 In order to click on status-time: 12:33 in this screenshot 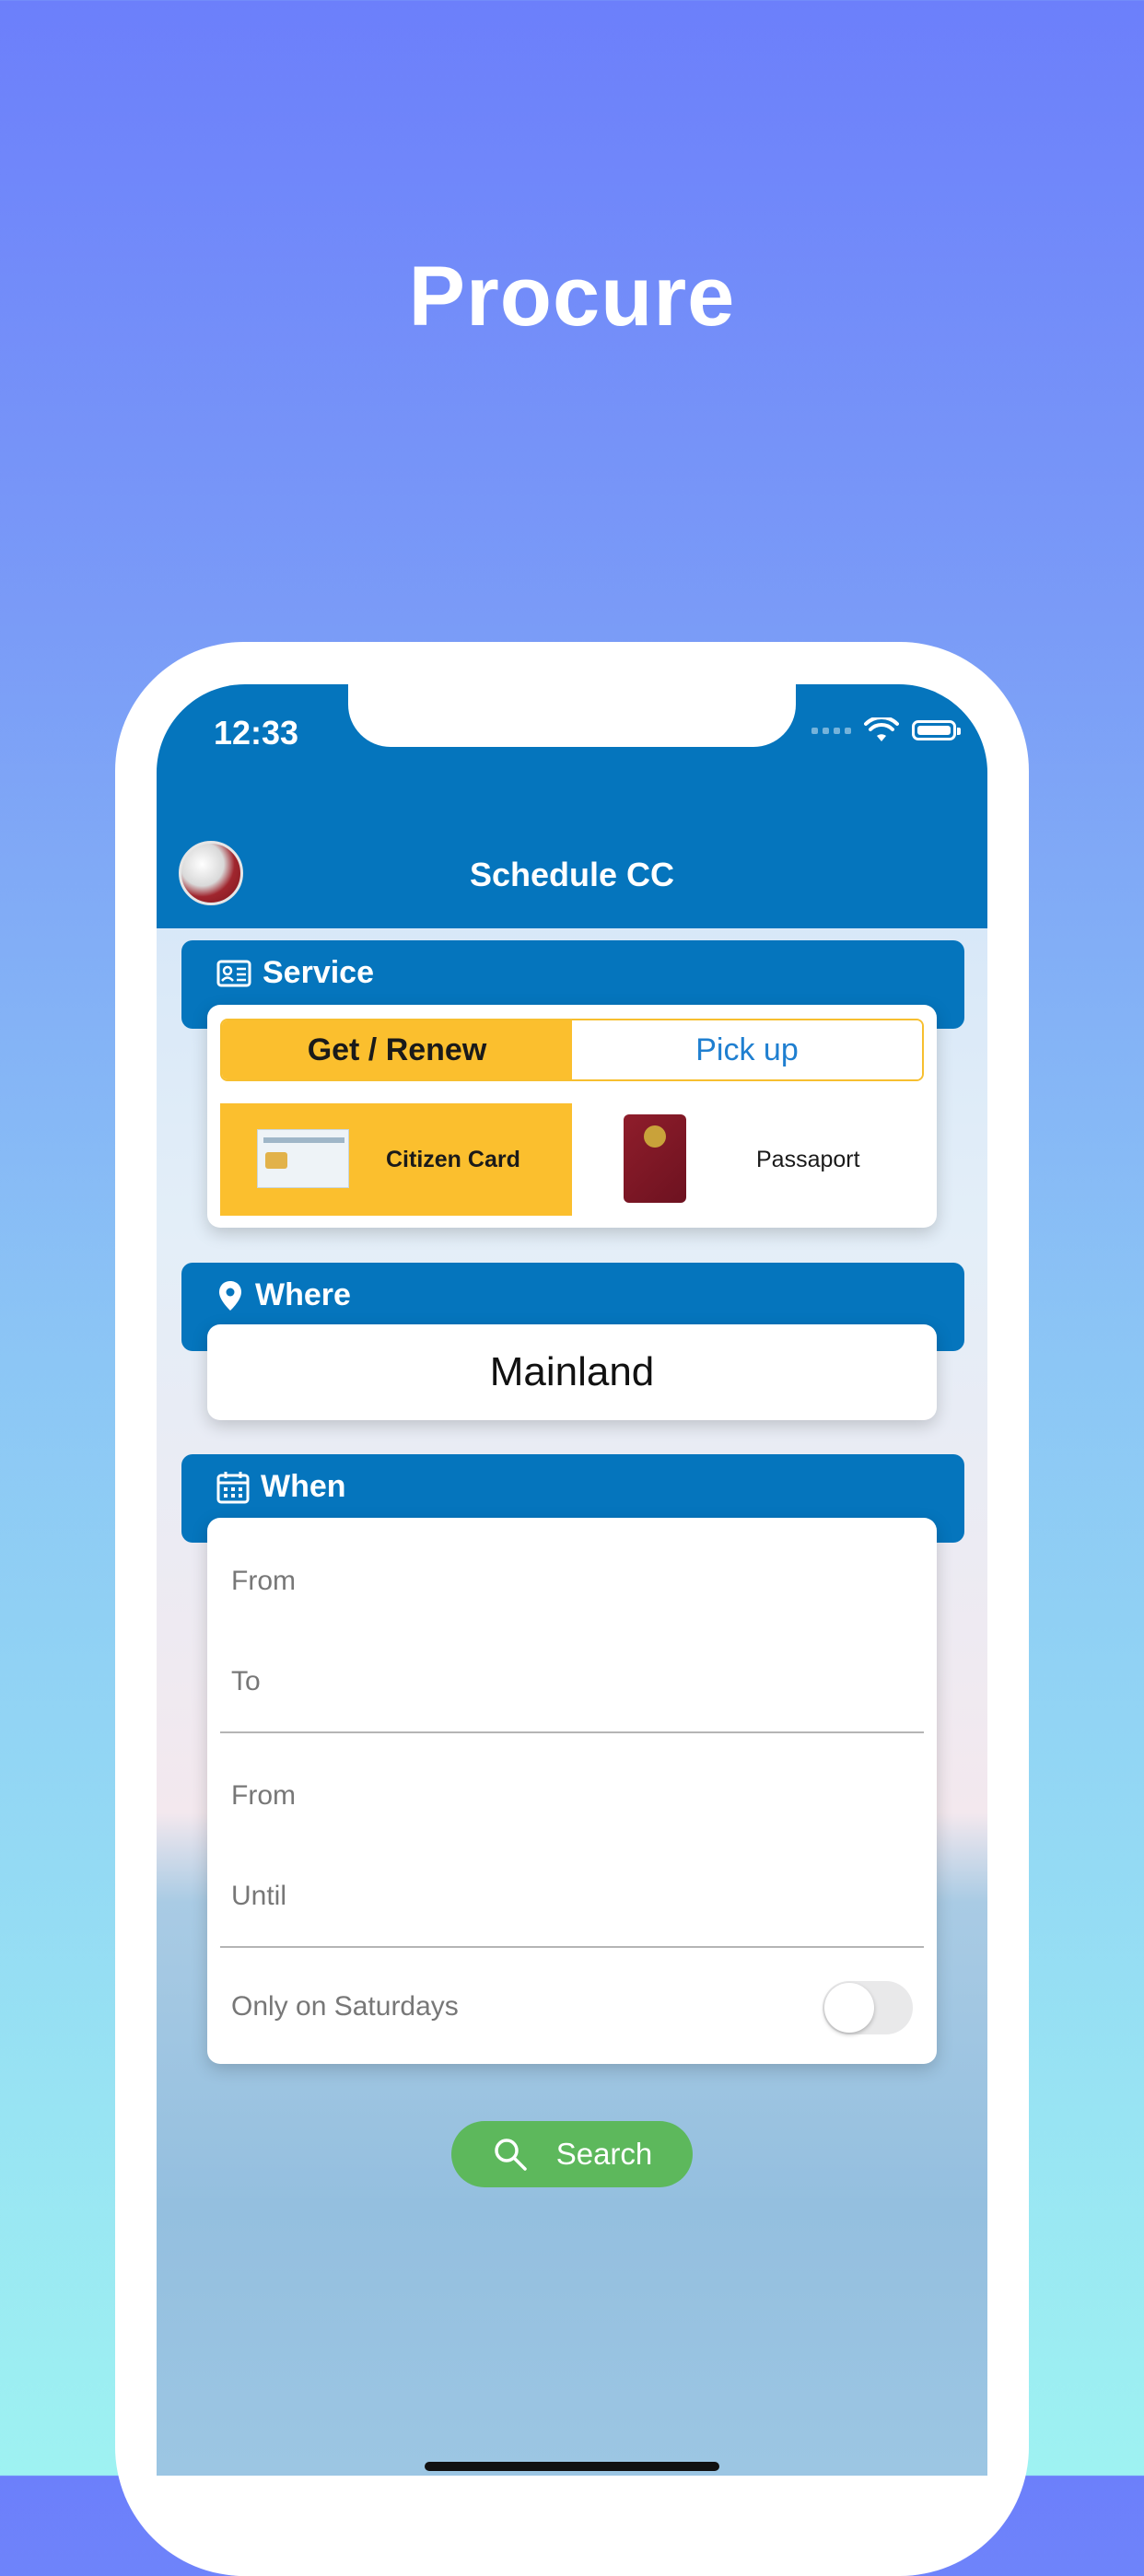, I will do `click(256, 733)`.